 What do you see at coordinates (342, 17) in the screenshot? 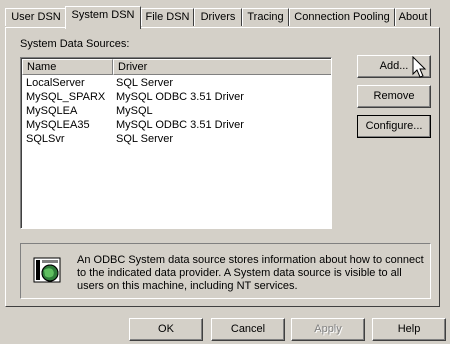
I see `tab-connection-pooling: Connection Pooling` at bounding box center [342, 17].